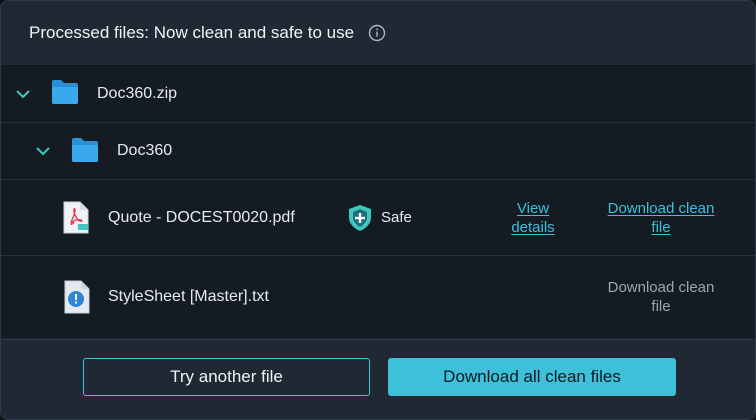 The image size is (756, 420). Describe the element at coordinates (77, 299) in the screenshot. I see `warning-file-icon` at that location.